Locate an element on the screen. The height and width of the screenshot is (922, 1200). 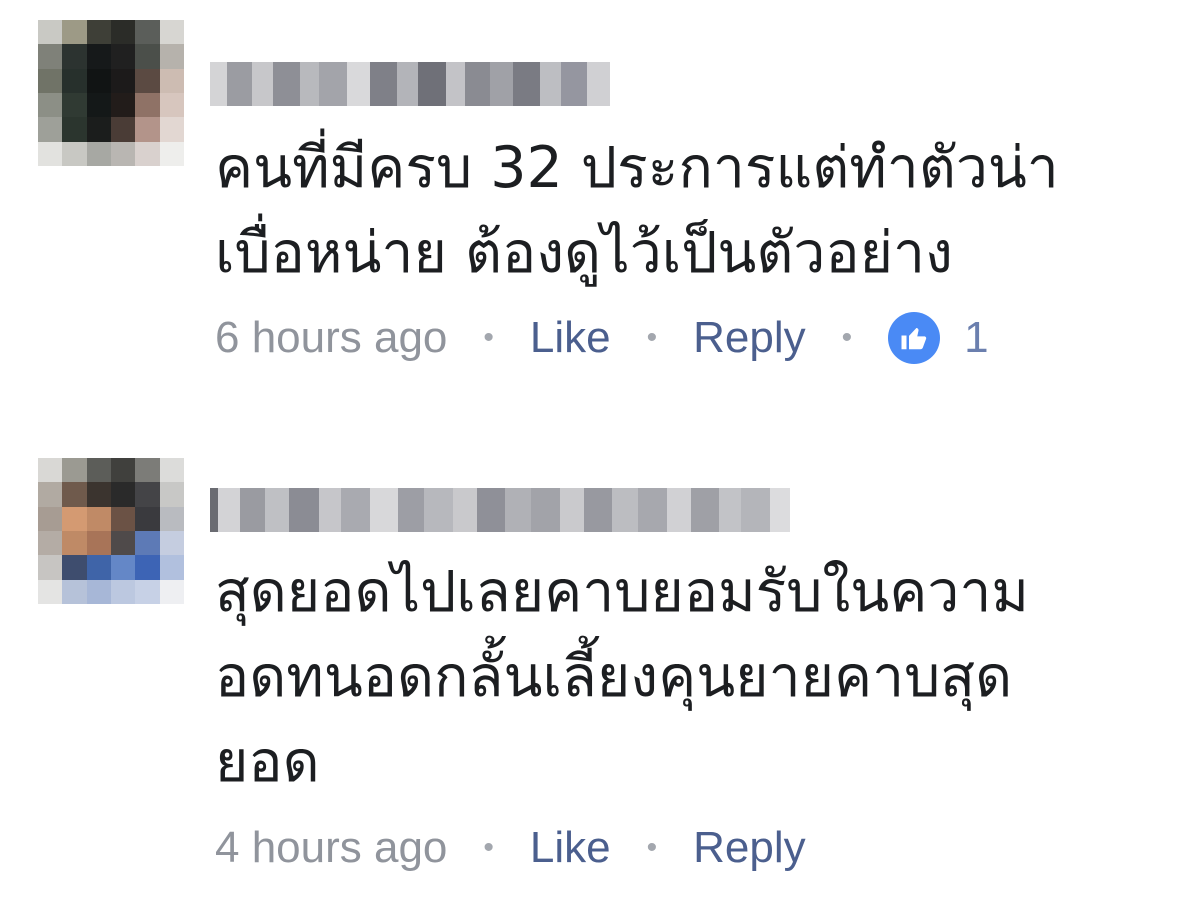
timestamp: 4 hours ago is located at coordinates (331, 848).